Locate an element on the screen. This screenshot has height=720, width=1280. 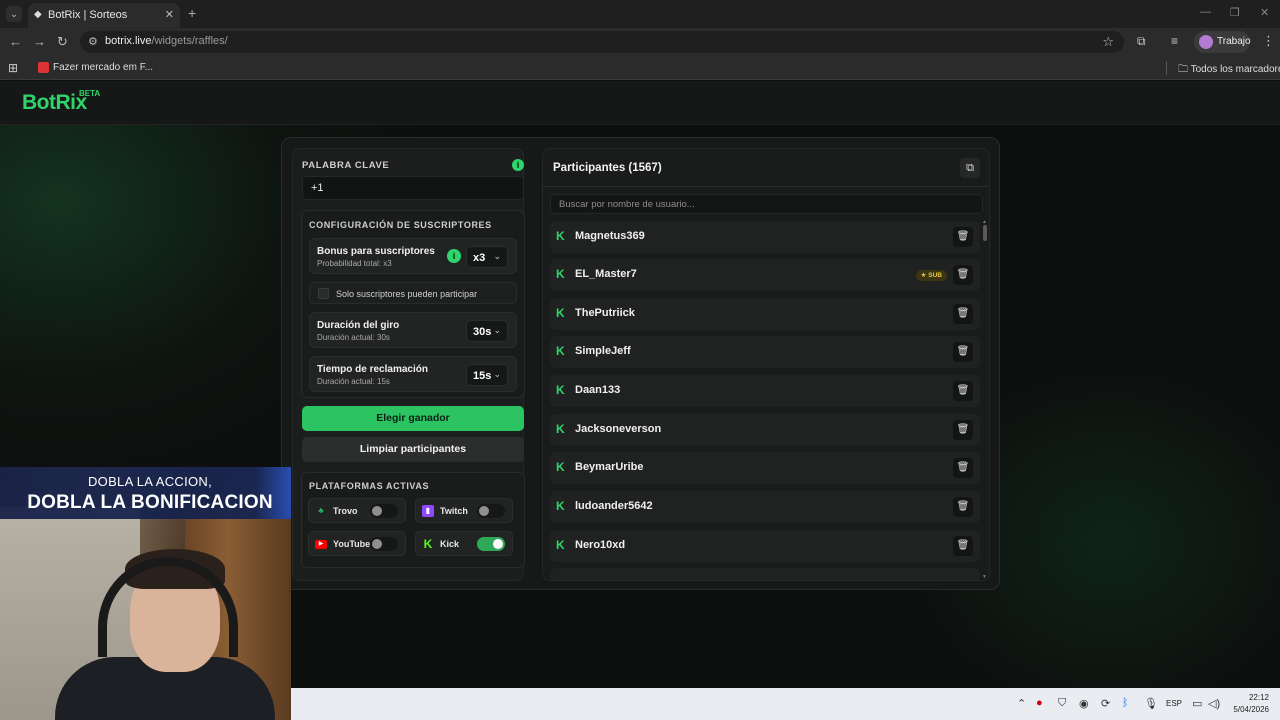
all-bookmarks-button: 🗀 Todos los marcadores is located at coordinates (1229, 70).